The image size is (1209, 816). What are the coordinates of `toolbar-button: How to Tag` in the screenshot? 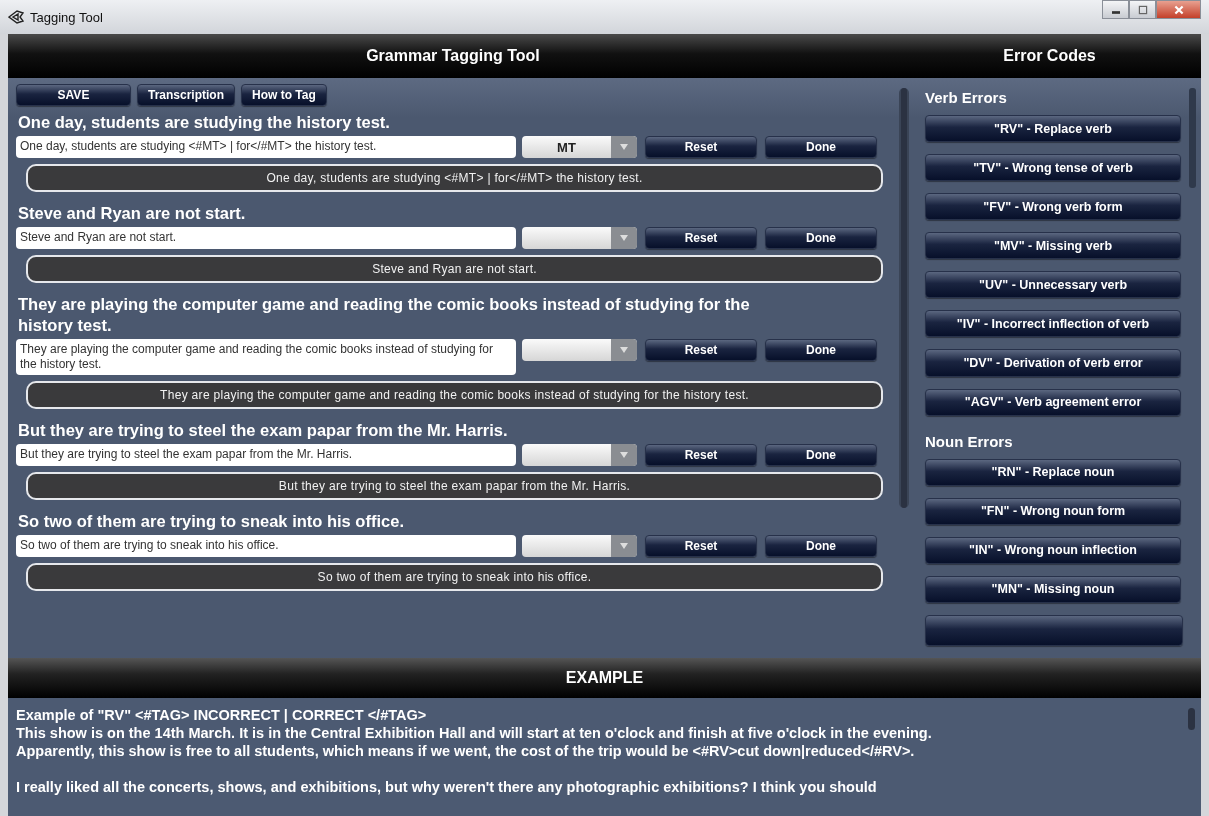 It's located at (284, 95).